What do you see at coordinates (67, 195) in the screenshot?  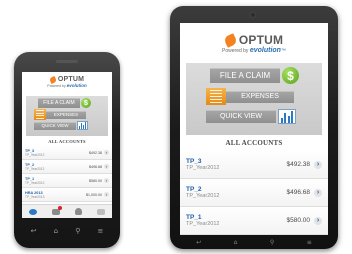 I see `account-row: HRA 2013 TP_Year2013 $1,000.00 ›` at bounding box center [67, 195].